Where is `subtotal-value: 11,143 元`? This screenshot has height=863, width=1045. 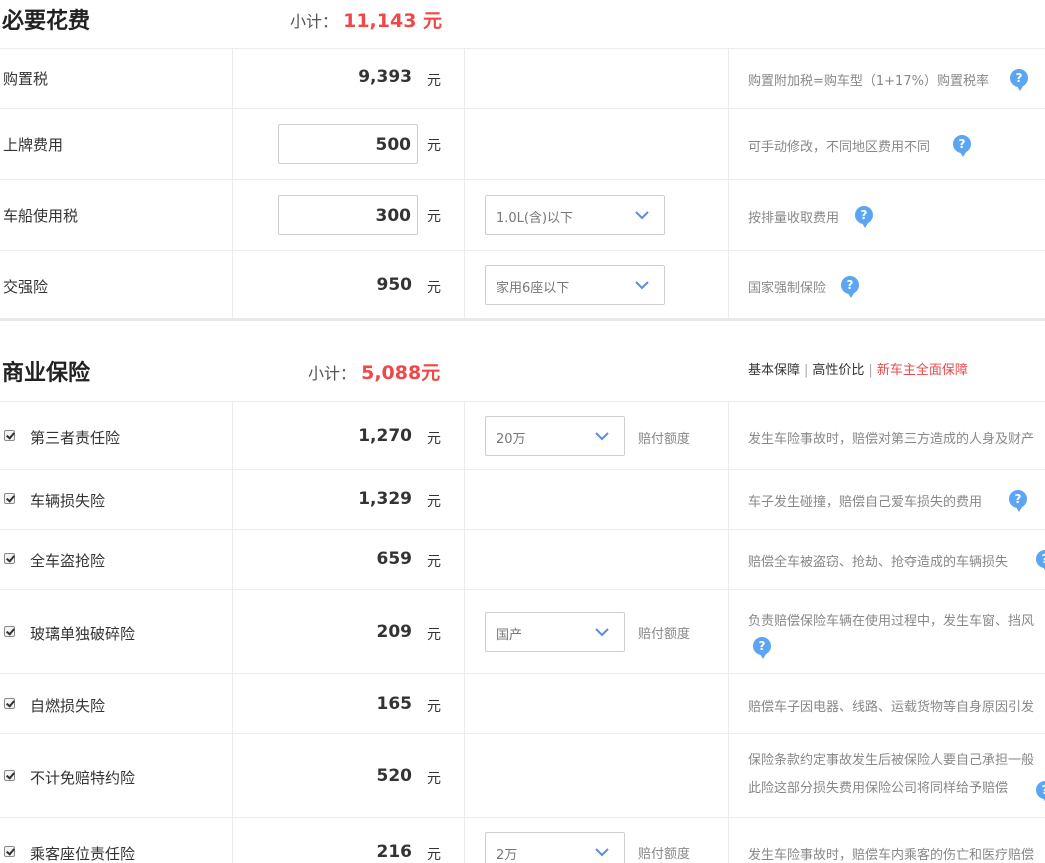 subtotal-value: 11,143 元 is located at coordinates (393, 21).